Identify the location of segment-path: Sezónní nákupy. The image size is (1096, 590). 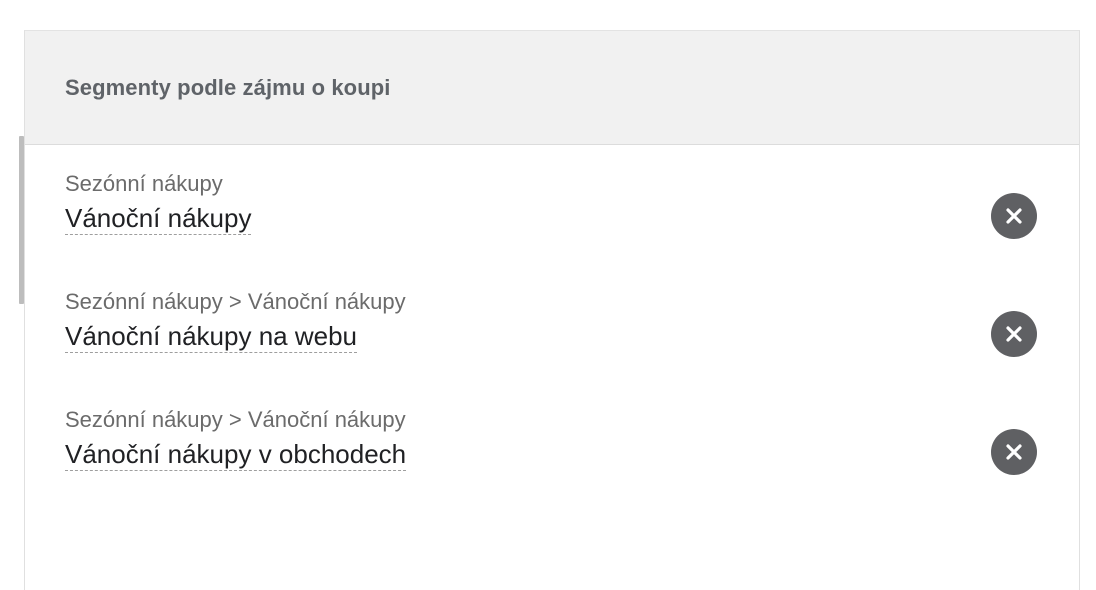
(144, 183).